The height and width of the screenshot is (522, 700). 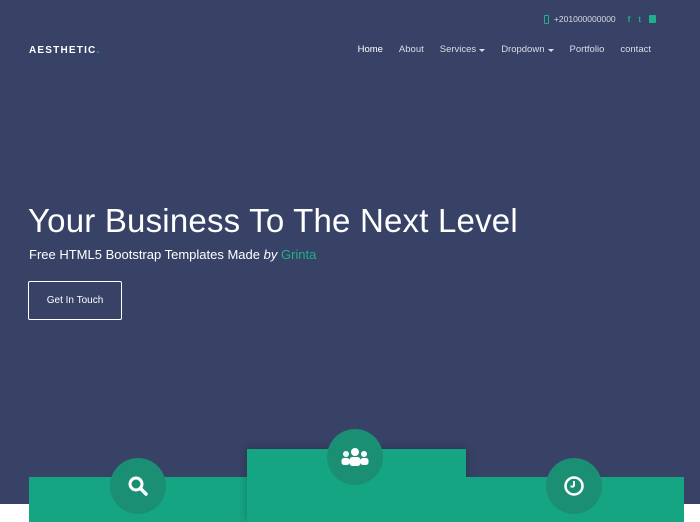 What do you see at coordinates (629, 19) in the screenshot?
I see `facebook-icon: f` at bounding box center [629, 19].